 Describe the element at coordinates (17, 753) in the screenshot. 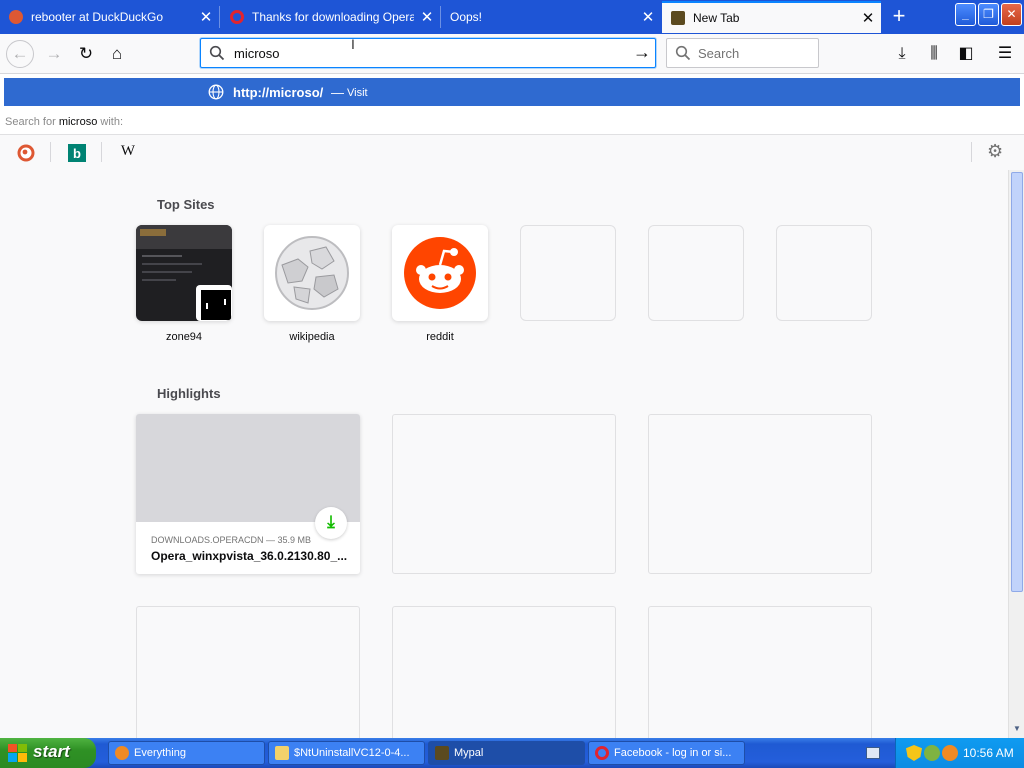

I see `windows-logo-icon` at that location.